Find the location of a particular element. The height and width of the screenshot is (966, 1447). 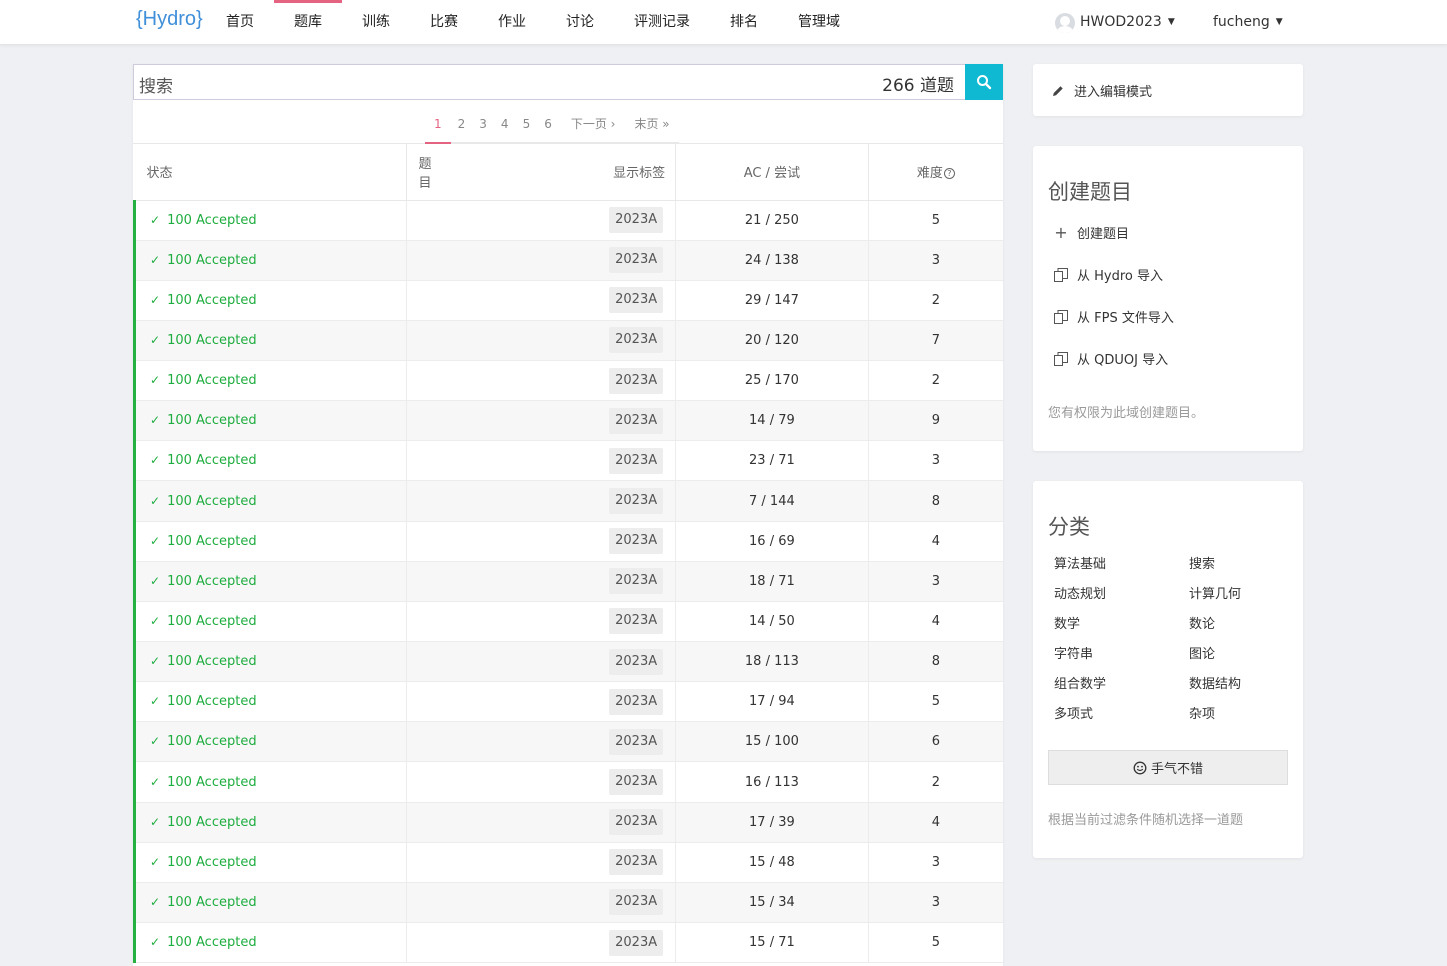

domain-user-dropdown: HWOD2023 ▼ is located at coordinates (1115, 22).